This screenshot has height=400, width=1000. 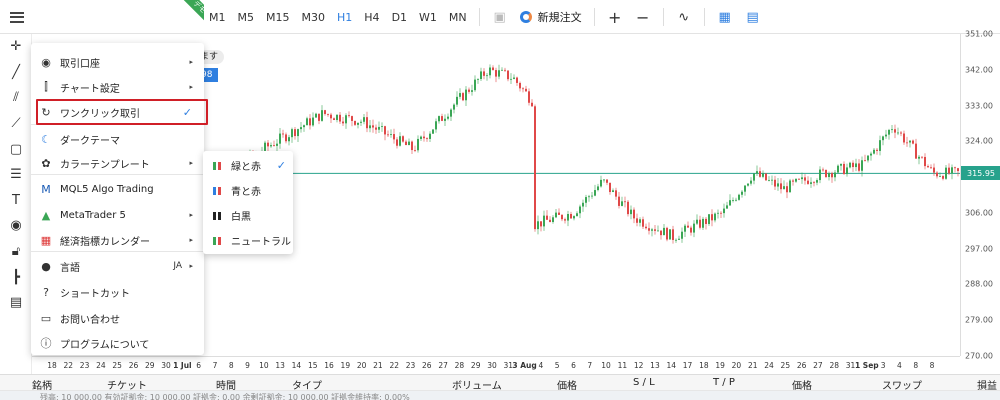 What do you see at coordinates (191, 215) in the screenshot?
I see `submenu-arrow-icon: ▸` at bounding box center [191, 215].